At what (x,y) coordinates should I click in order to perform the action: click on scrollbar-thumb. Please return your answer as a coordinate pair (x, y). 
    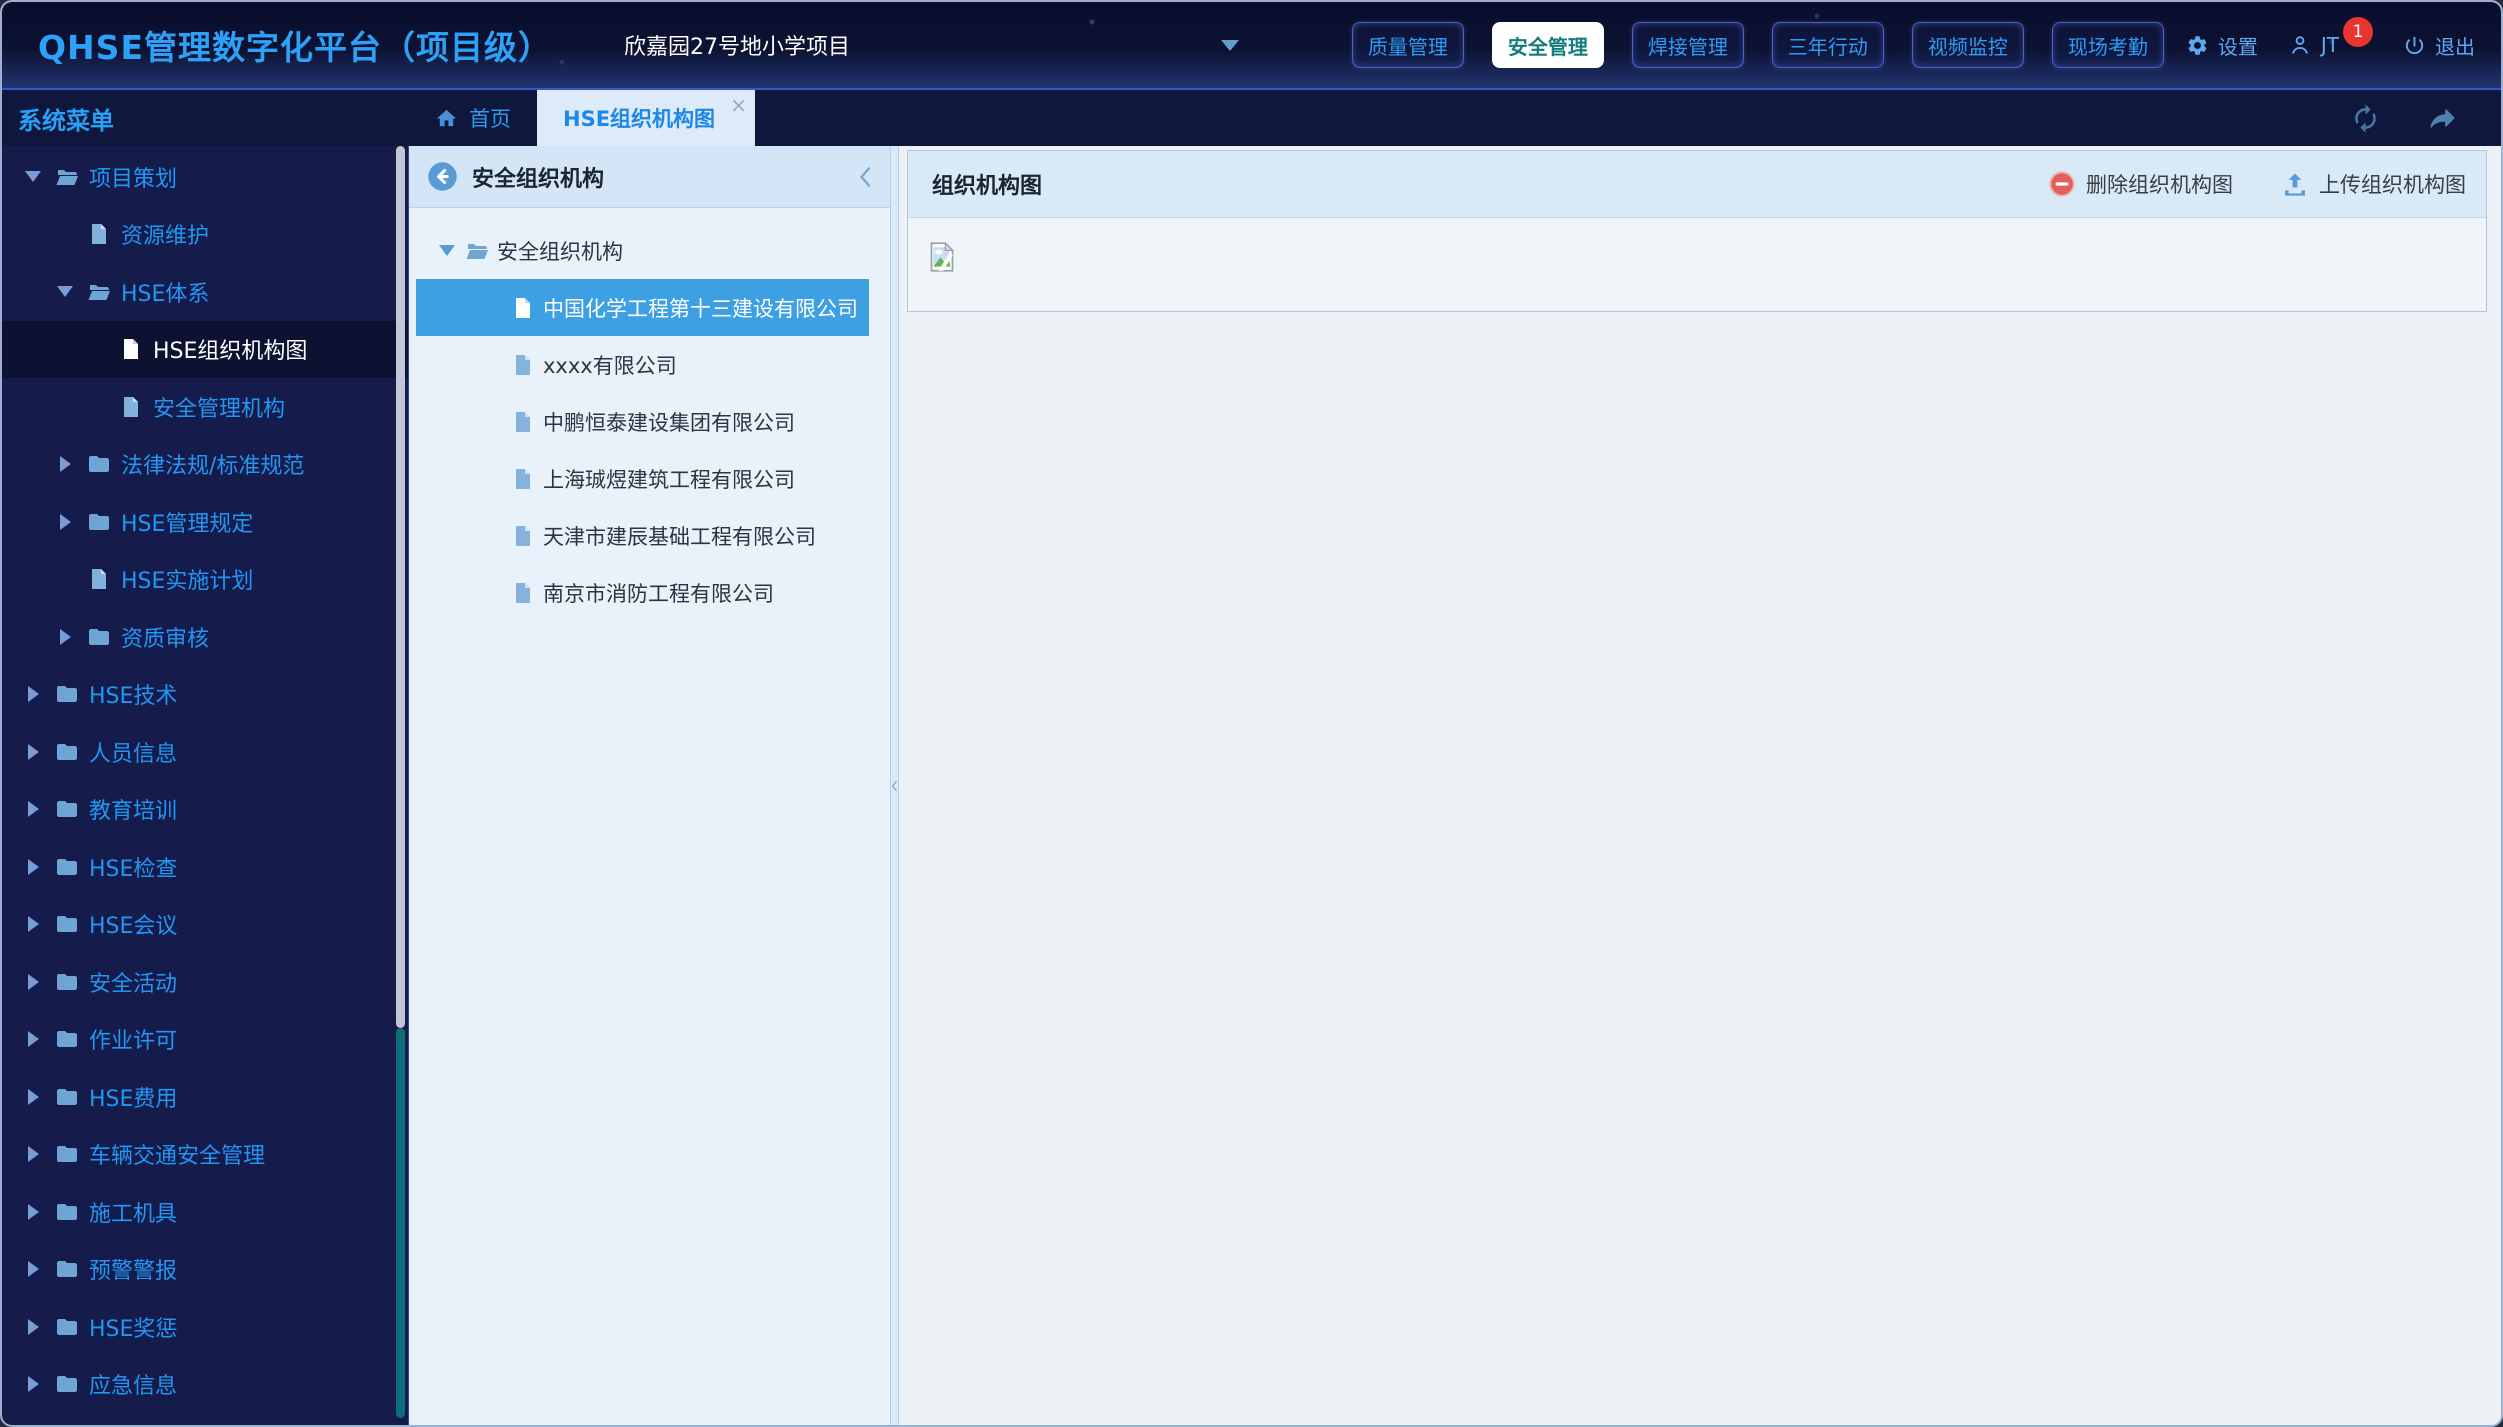
    Looking at the image, I should click on (400, 587).